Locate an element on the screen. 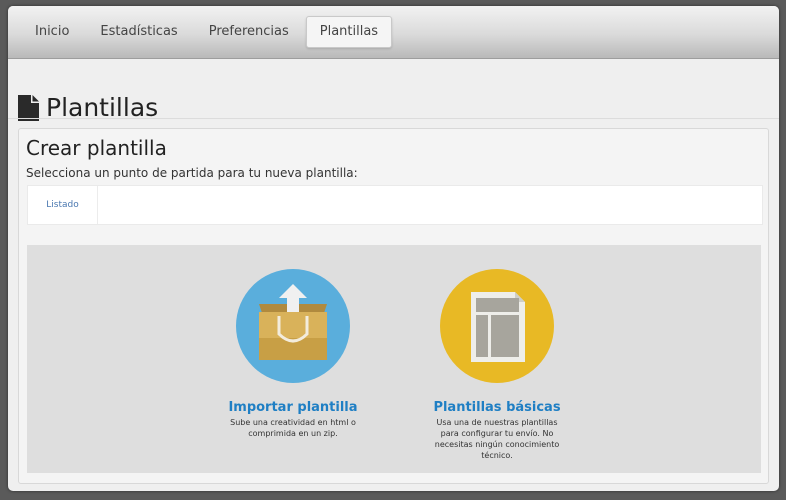 This screenshot has width=786, height=500. import-box-icon is located at coordinates (293, 326).